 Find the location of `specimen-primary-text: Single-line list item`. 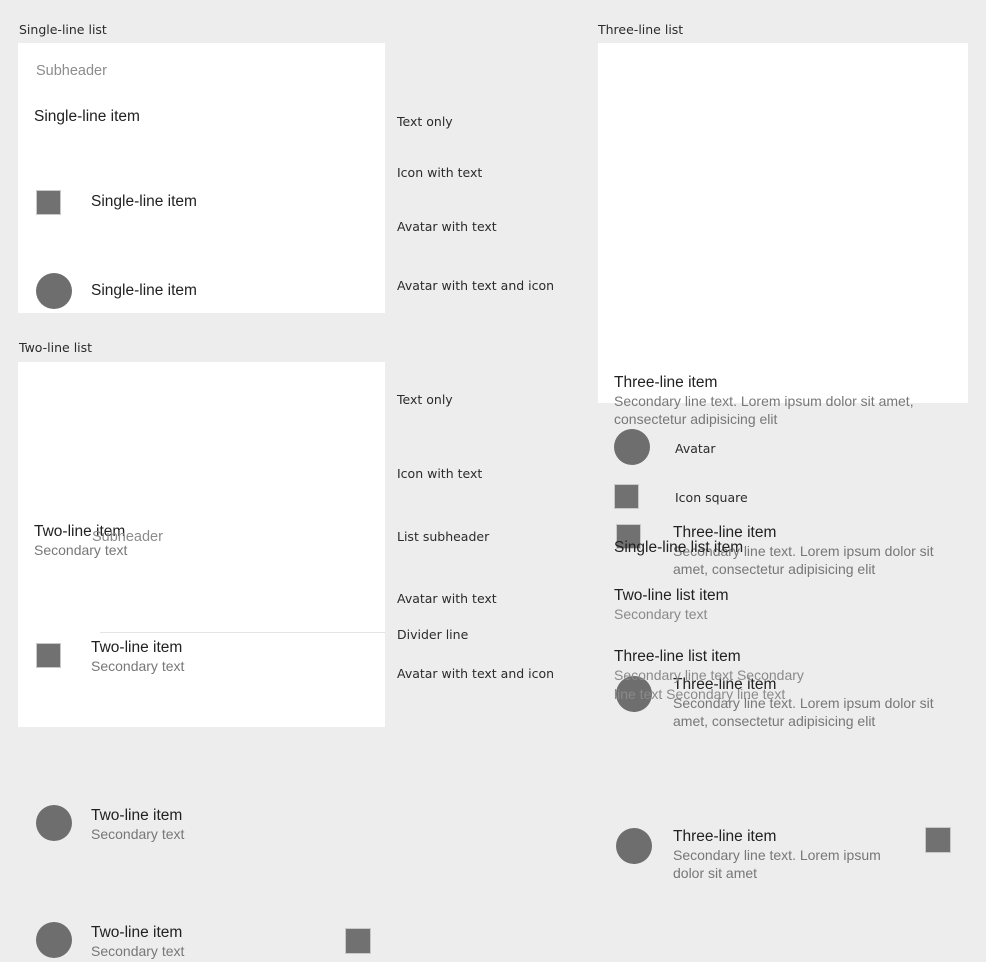

specimen-primary-text: Single-line list item is located at coordinates (679, 547).